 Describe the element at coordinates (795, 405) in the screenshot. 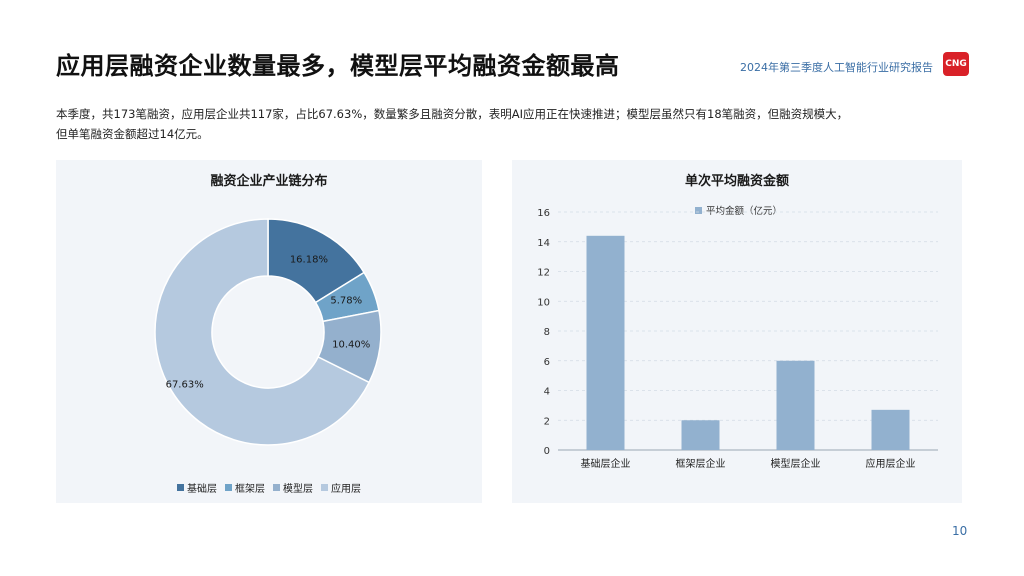

I see `bar-model` at that location.